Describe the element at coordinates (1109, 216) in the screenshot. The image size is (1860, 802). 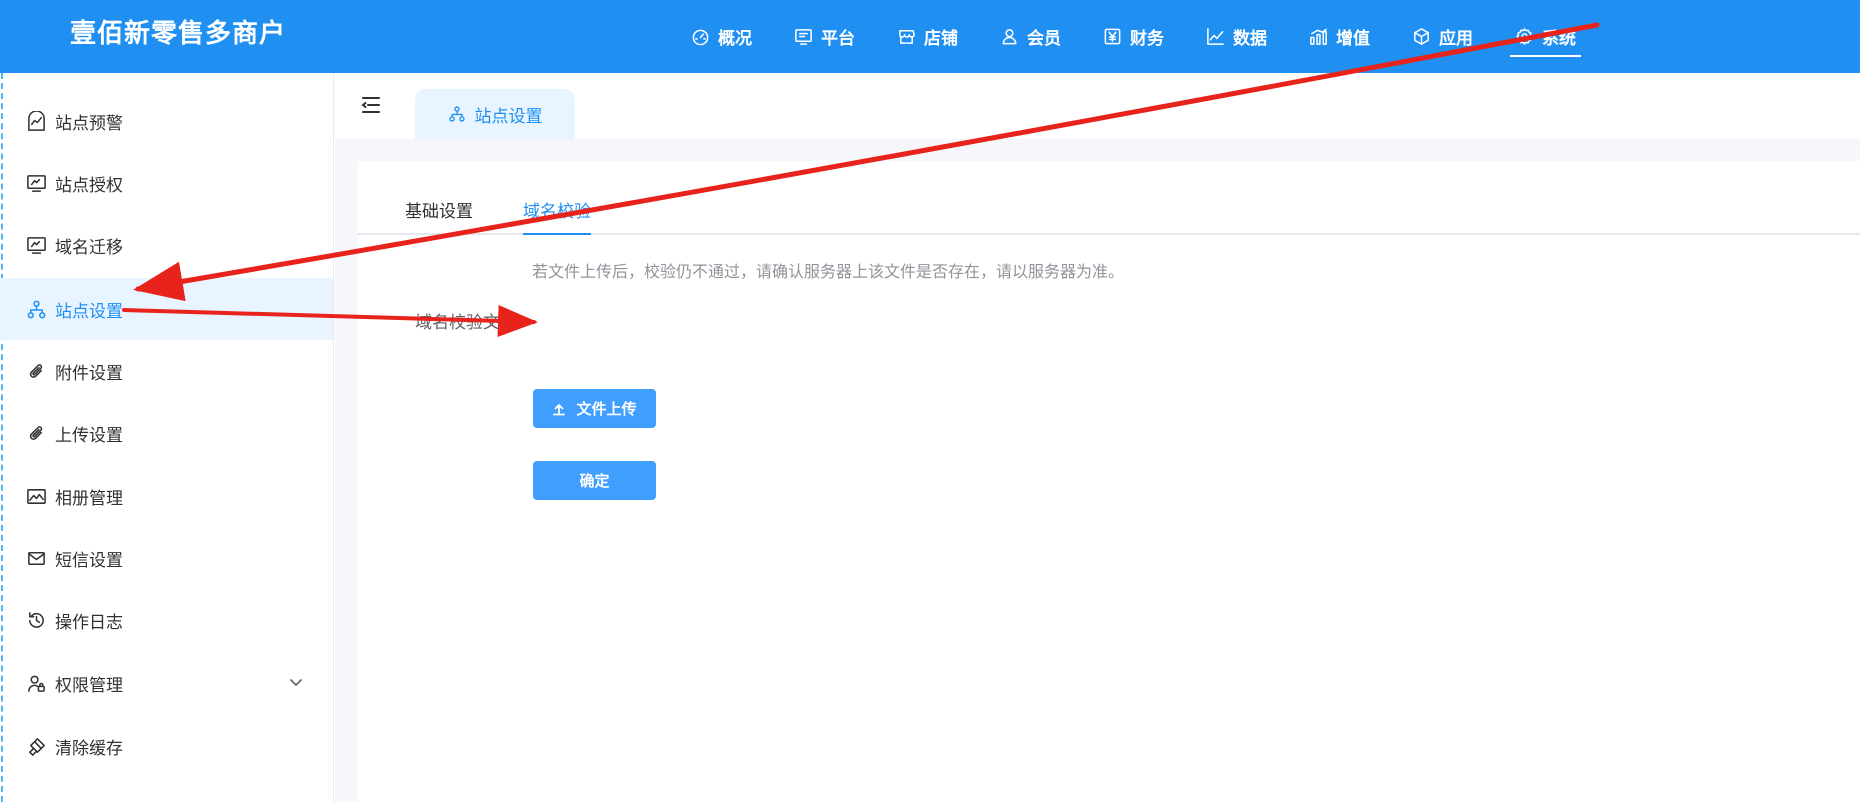
I see `settings-subtabs: 基础设置 域名校验` at that location.